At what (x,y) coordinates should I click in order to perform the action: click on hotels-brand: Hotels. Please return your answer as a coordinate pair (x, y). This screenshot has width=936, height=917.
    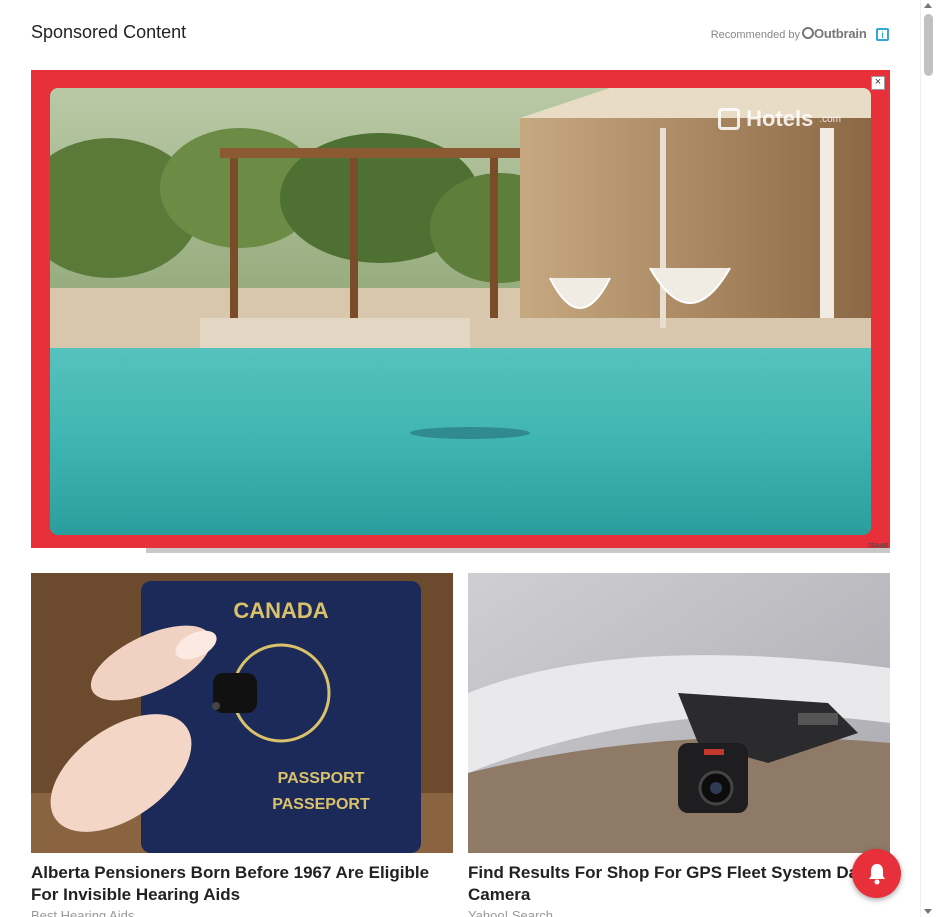
    Looking at the image, I should click on (780, 118).